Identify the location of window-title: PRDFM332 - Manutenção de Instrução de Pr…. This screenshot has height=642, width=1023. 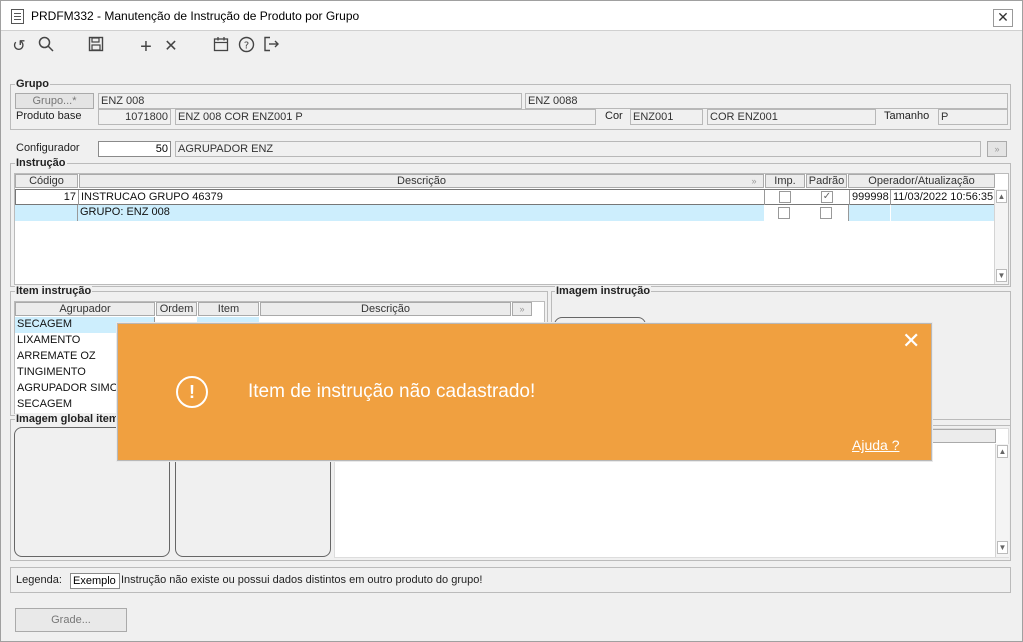
(195, 16).